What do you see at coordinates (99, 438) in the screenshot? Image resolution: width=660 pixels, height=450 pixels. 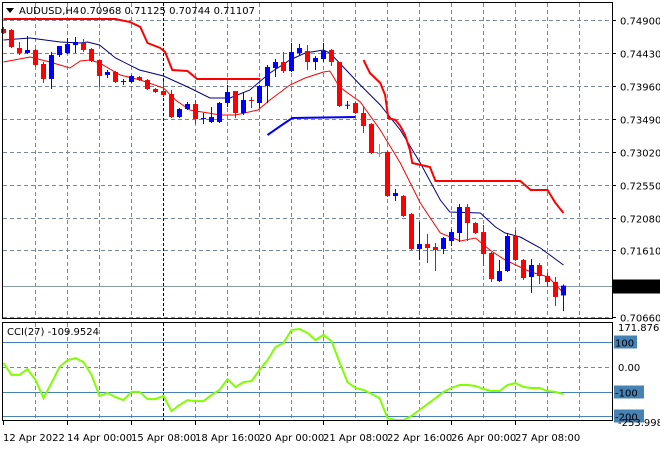 I see `time-label: 14 Apr 00:00` at bounding box center [99, 438].